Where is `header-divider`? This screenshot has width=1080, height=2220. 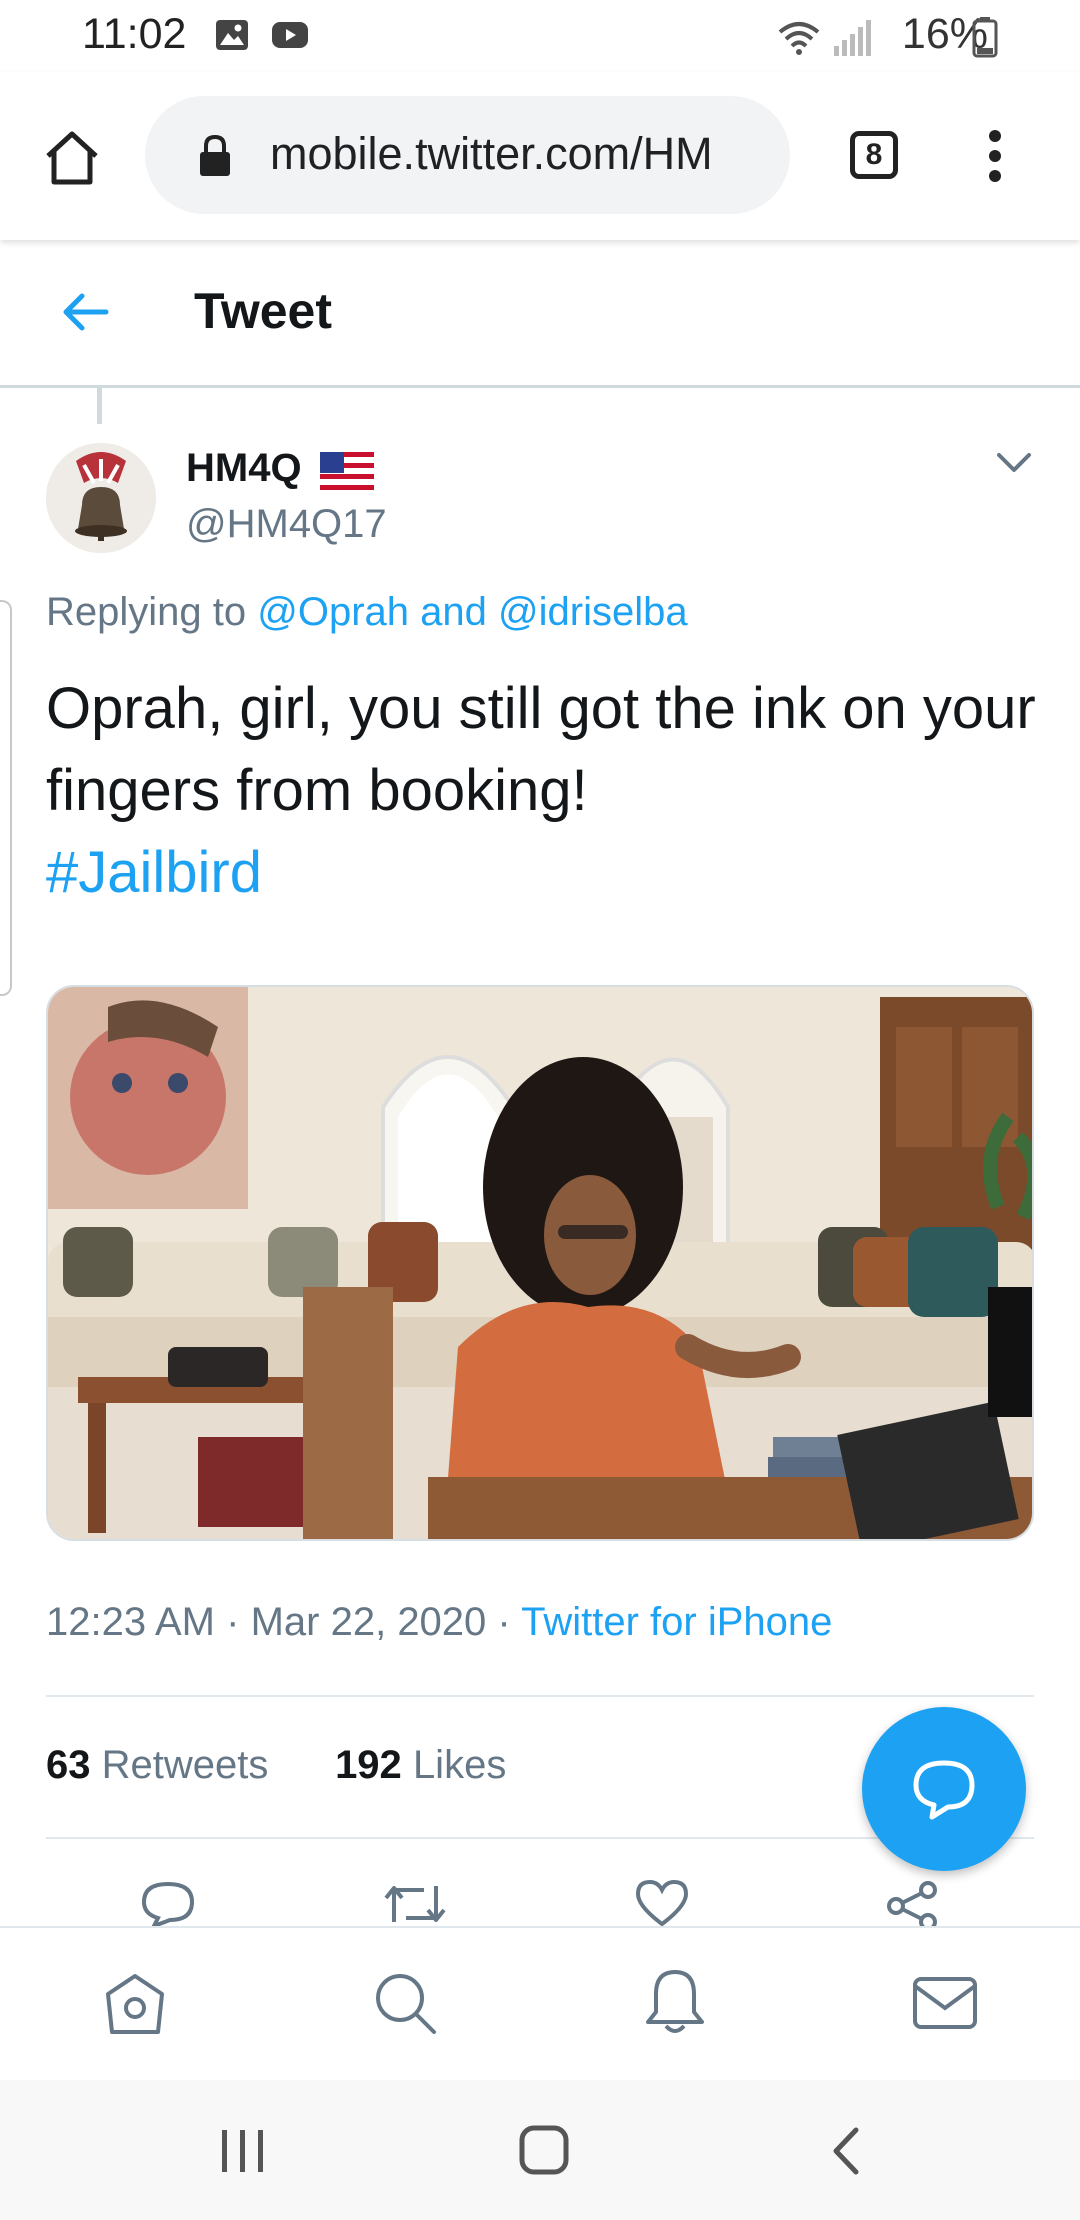
header-divider is located at coordinates (540, 386).